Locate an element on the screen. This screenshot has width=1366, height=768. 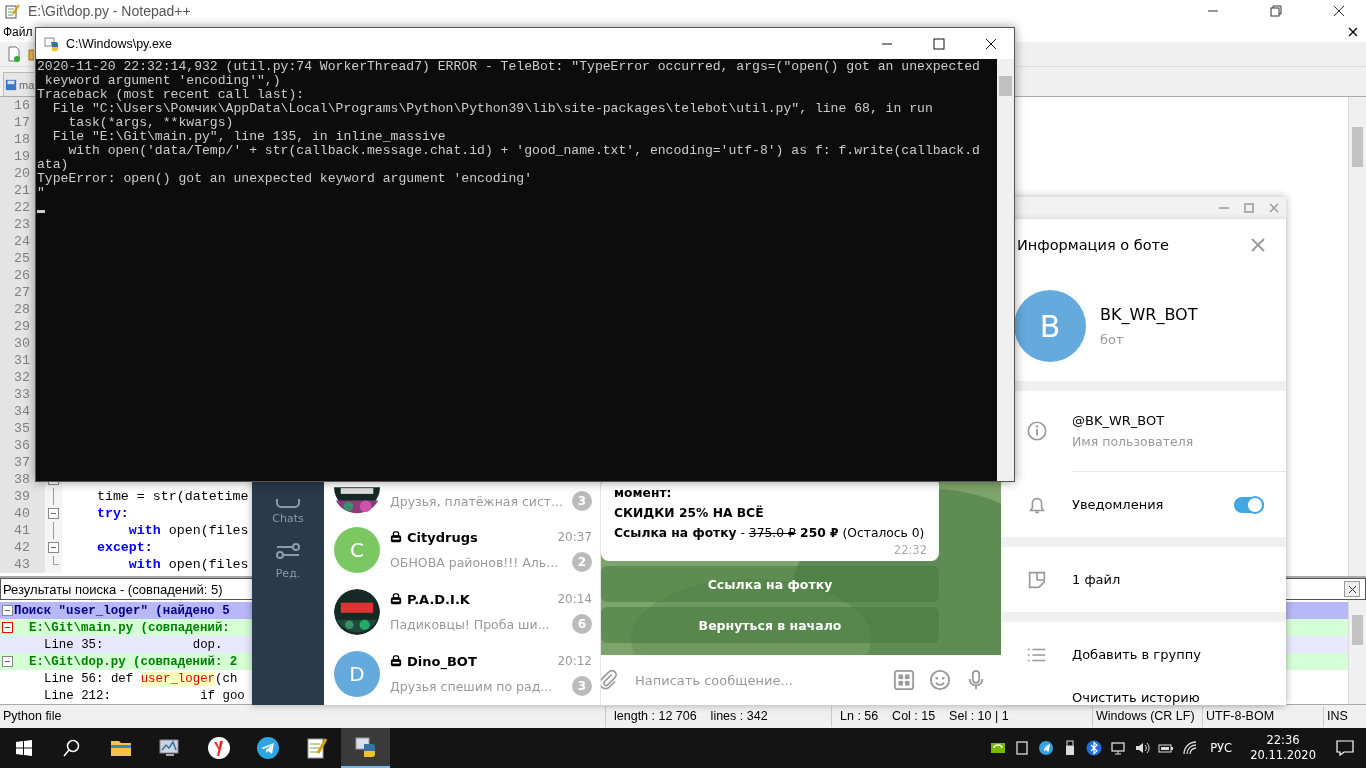
sidebar-item: Chats is located at coordinates (288, 508).